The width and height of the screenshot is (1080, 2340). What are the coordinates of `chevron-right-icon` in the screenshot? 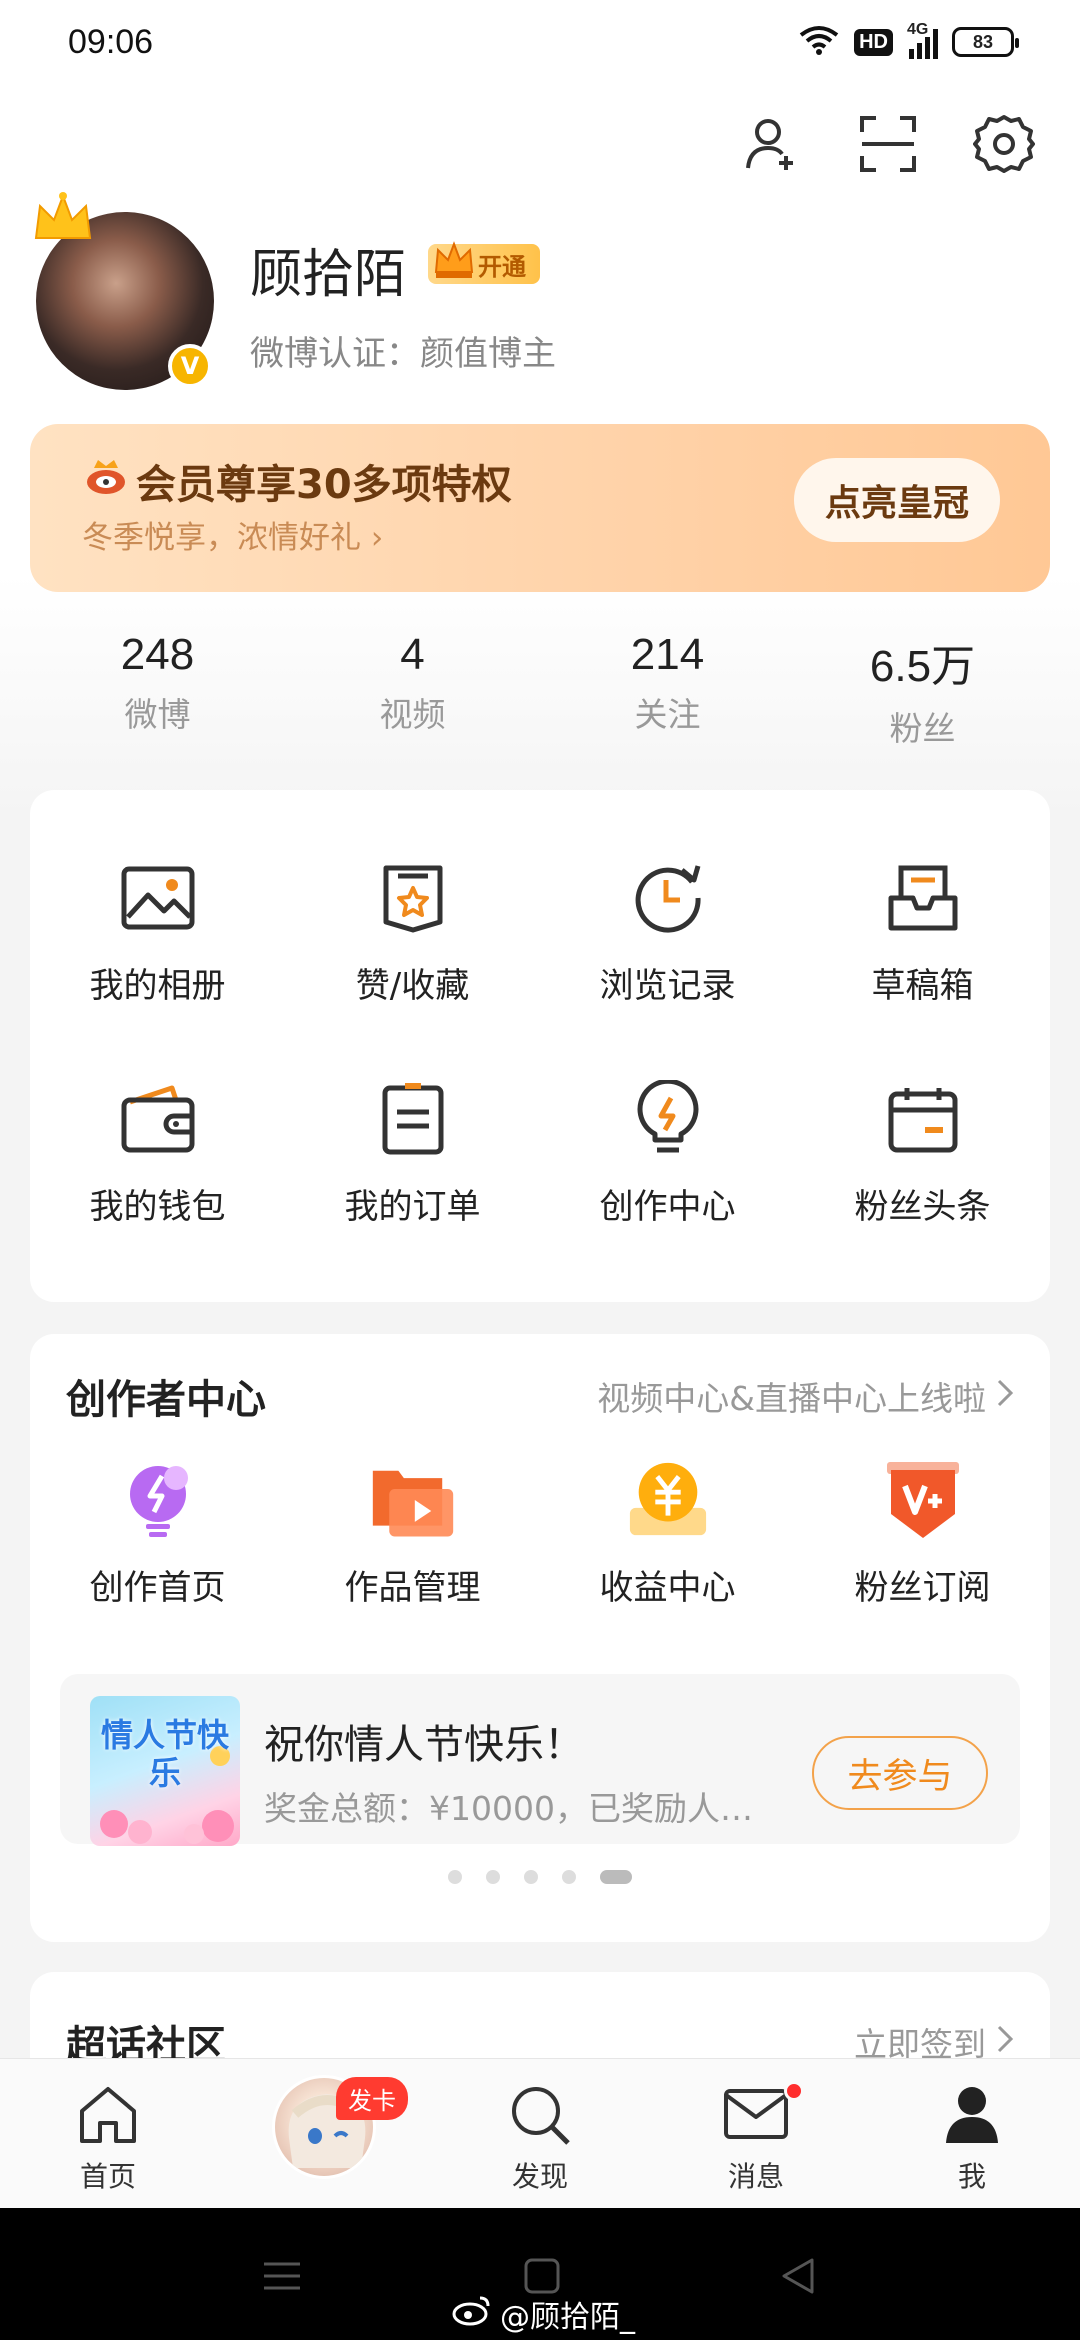 It's located at (1005, 1396).